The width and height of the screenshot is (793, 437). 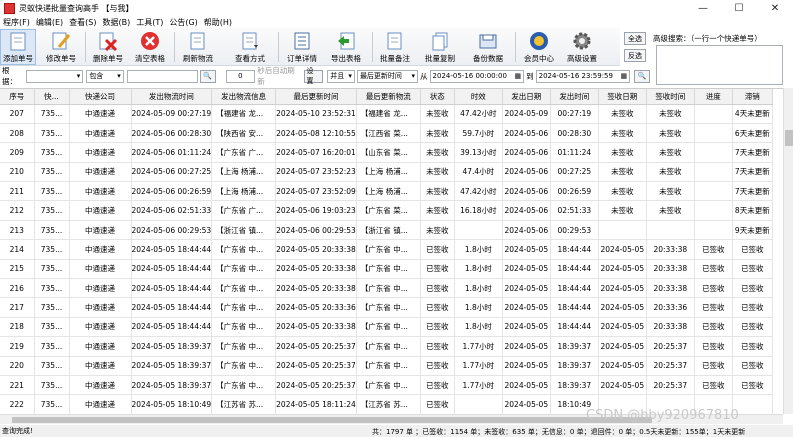 I want to click on edit-number-button: 修改单号, so click(x=61, y=47).